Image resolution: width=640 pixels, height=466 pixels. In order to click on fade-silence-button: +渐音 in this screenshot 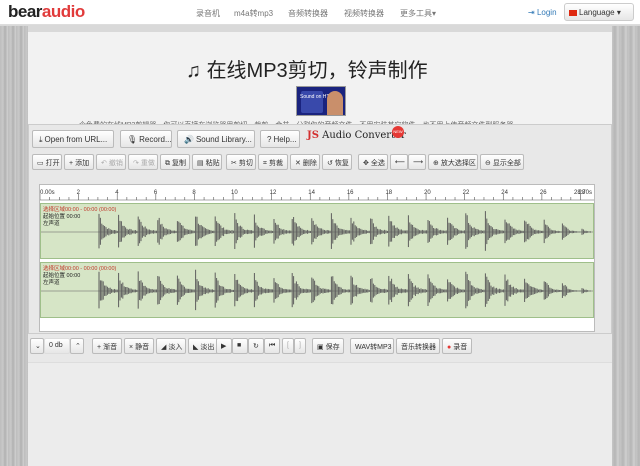, I will do `click(107, 346)`.